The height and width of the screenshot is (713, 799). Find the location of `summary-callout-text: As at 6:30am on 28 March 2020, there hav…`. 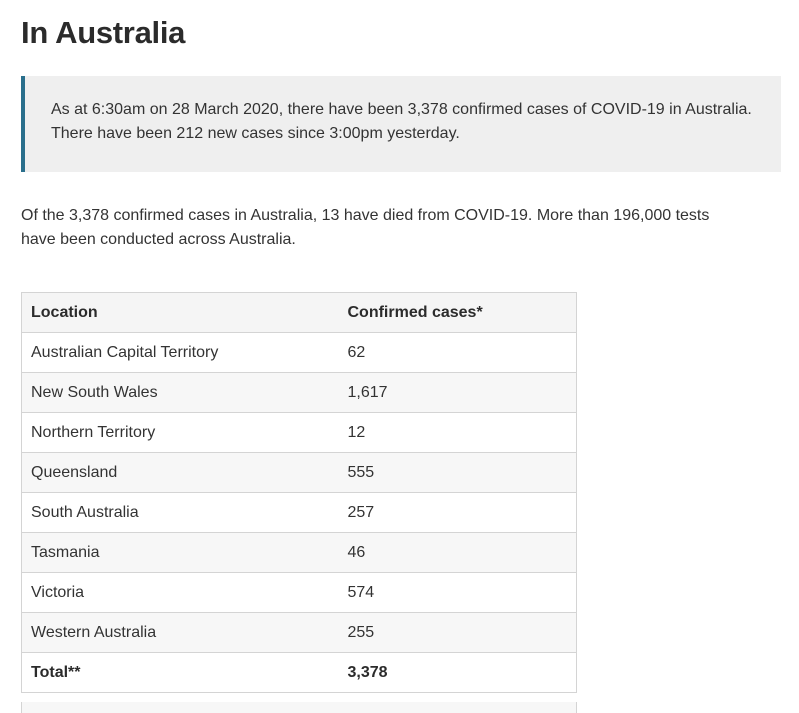

summary-callout-text: As at 6:30am on 28 March 2020, there hav… is located at coordinates (401, 121).